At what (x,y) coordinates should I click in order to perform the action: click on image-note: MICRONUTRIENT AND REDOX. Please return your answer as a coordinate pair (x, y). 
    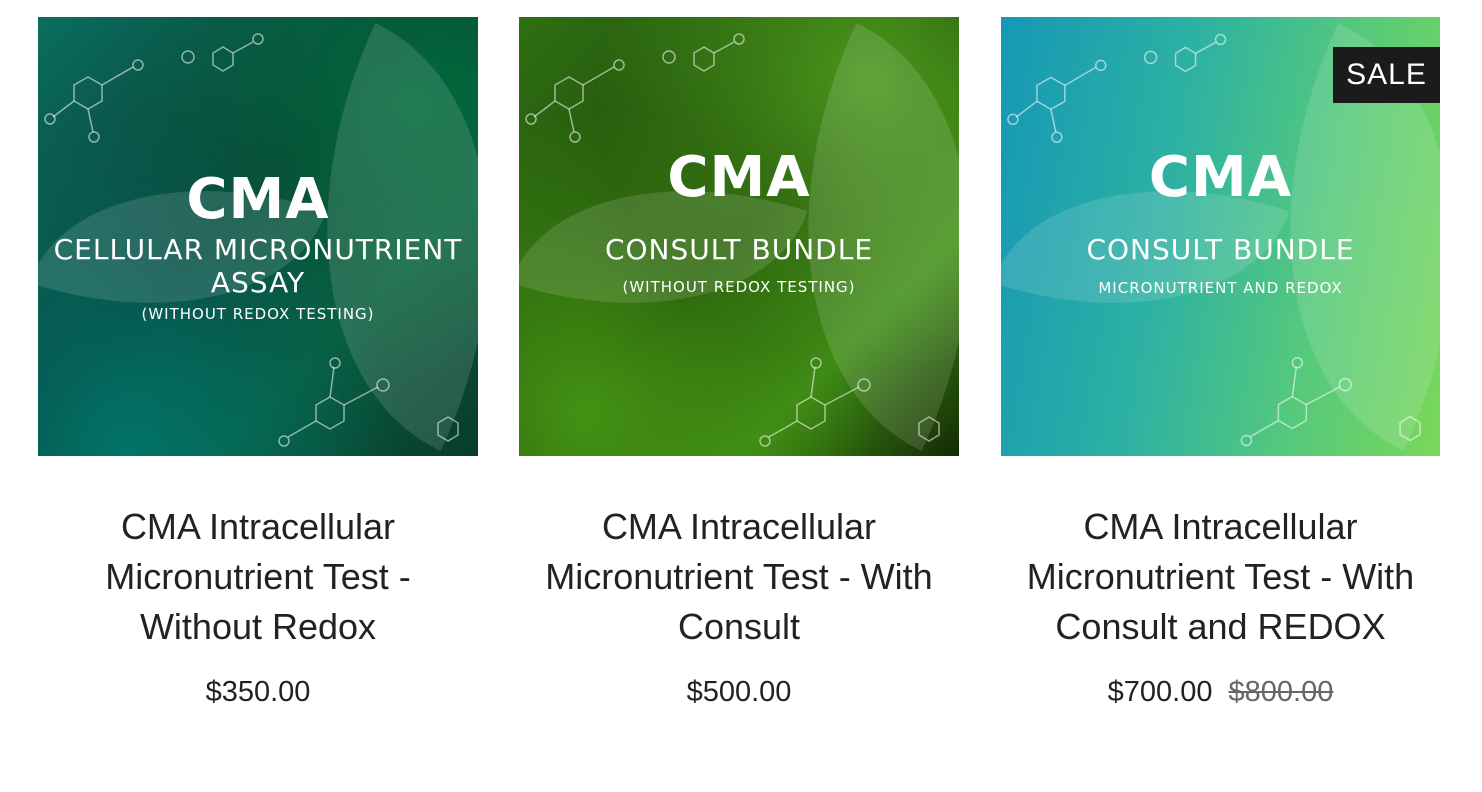
    Looking at the image, I should click on (1220, 288).